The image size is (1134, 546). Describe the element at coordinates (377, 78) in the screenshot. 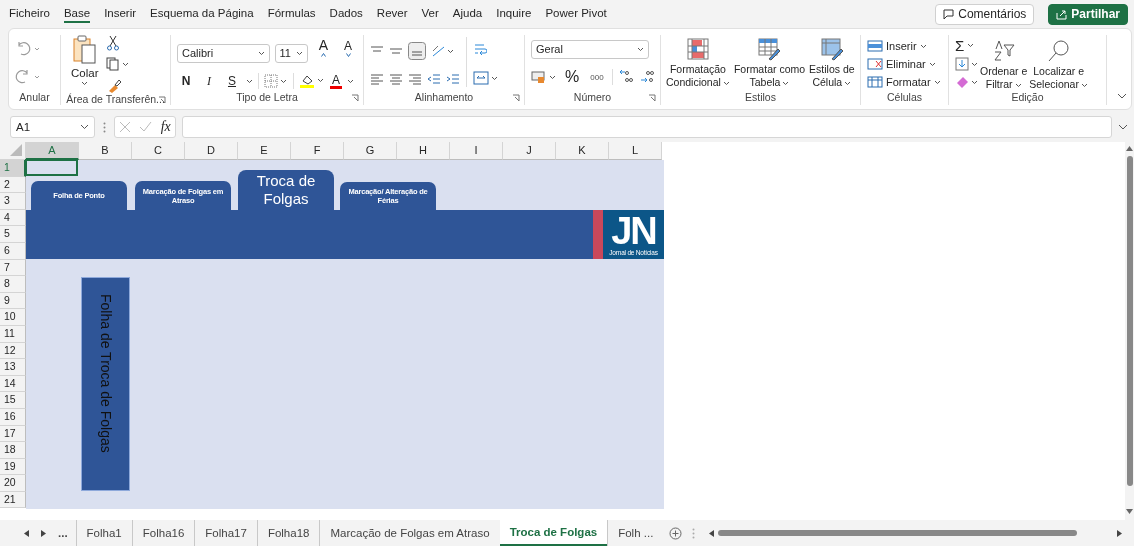

I see `align-left-icon` at that location.